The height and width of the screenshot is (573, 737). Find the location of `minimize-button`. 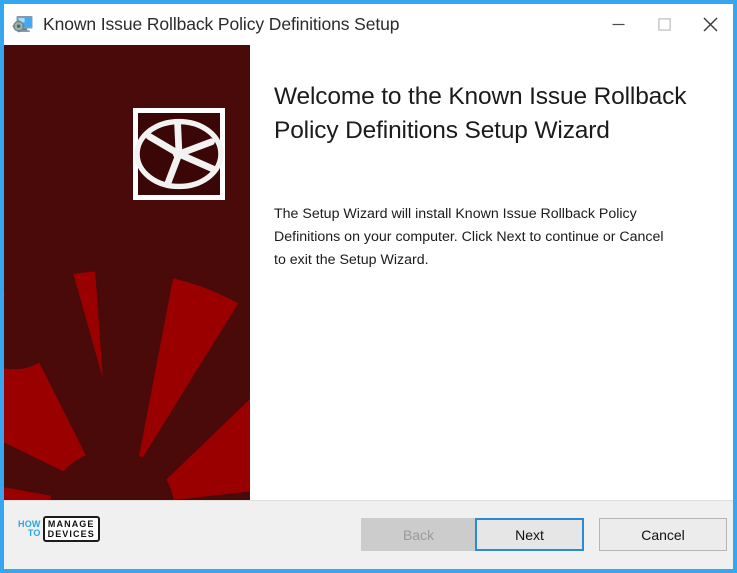

minimize-button is located at coordinates (618, 24).